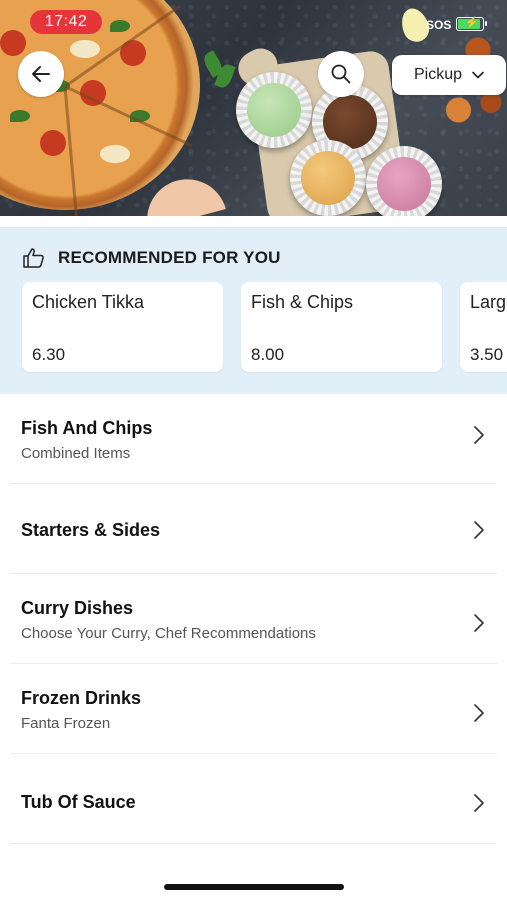  Describe the element at coordinates (274, 110) in the screenshot. I see `ice-cream-cup-pistachio` at that location.